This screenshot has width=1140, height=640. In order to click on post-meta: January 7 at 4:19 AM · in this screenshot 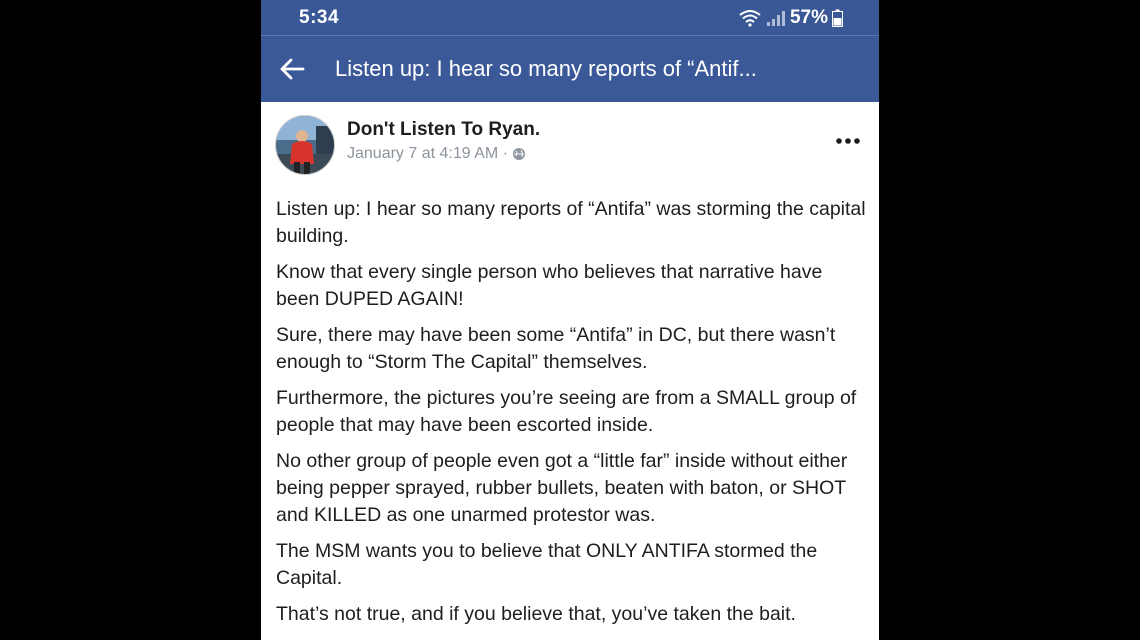, I will do `click(443, 154)`.